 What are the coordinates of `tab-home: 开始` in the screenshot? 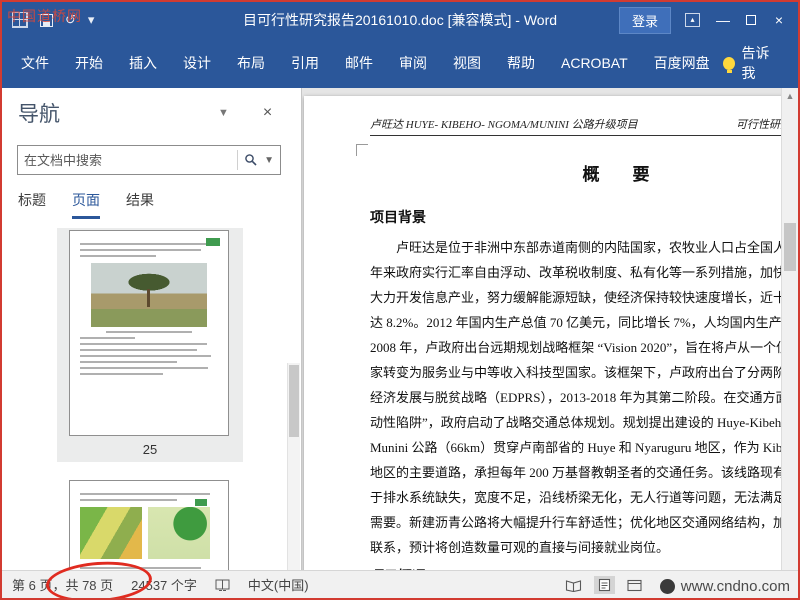 It's located at (89, 63).